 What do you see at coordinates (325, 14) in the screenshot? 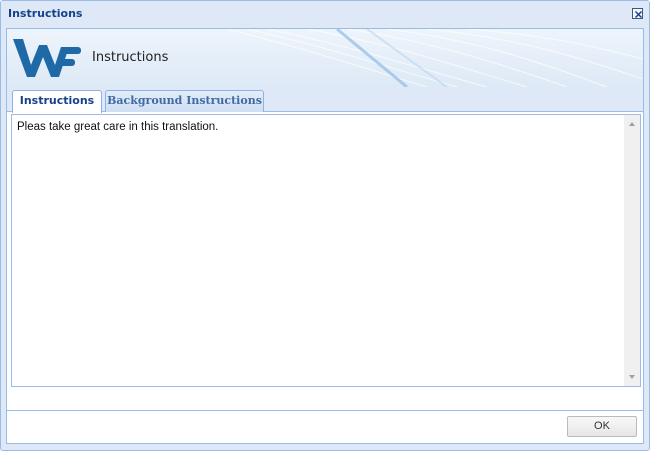
I see `window-titlebar: Instructions` at bounding box center [325, 14].